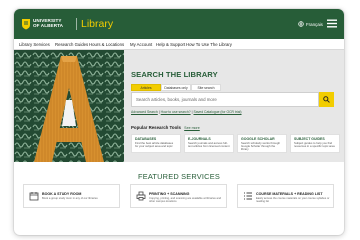 The width and height of the screenshot is (360, 240). I want to click on university-logo: UNIVERSITY OF ALBERTA, so click(48, 23).